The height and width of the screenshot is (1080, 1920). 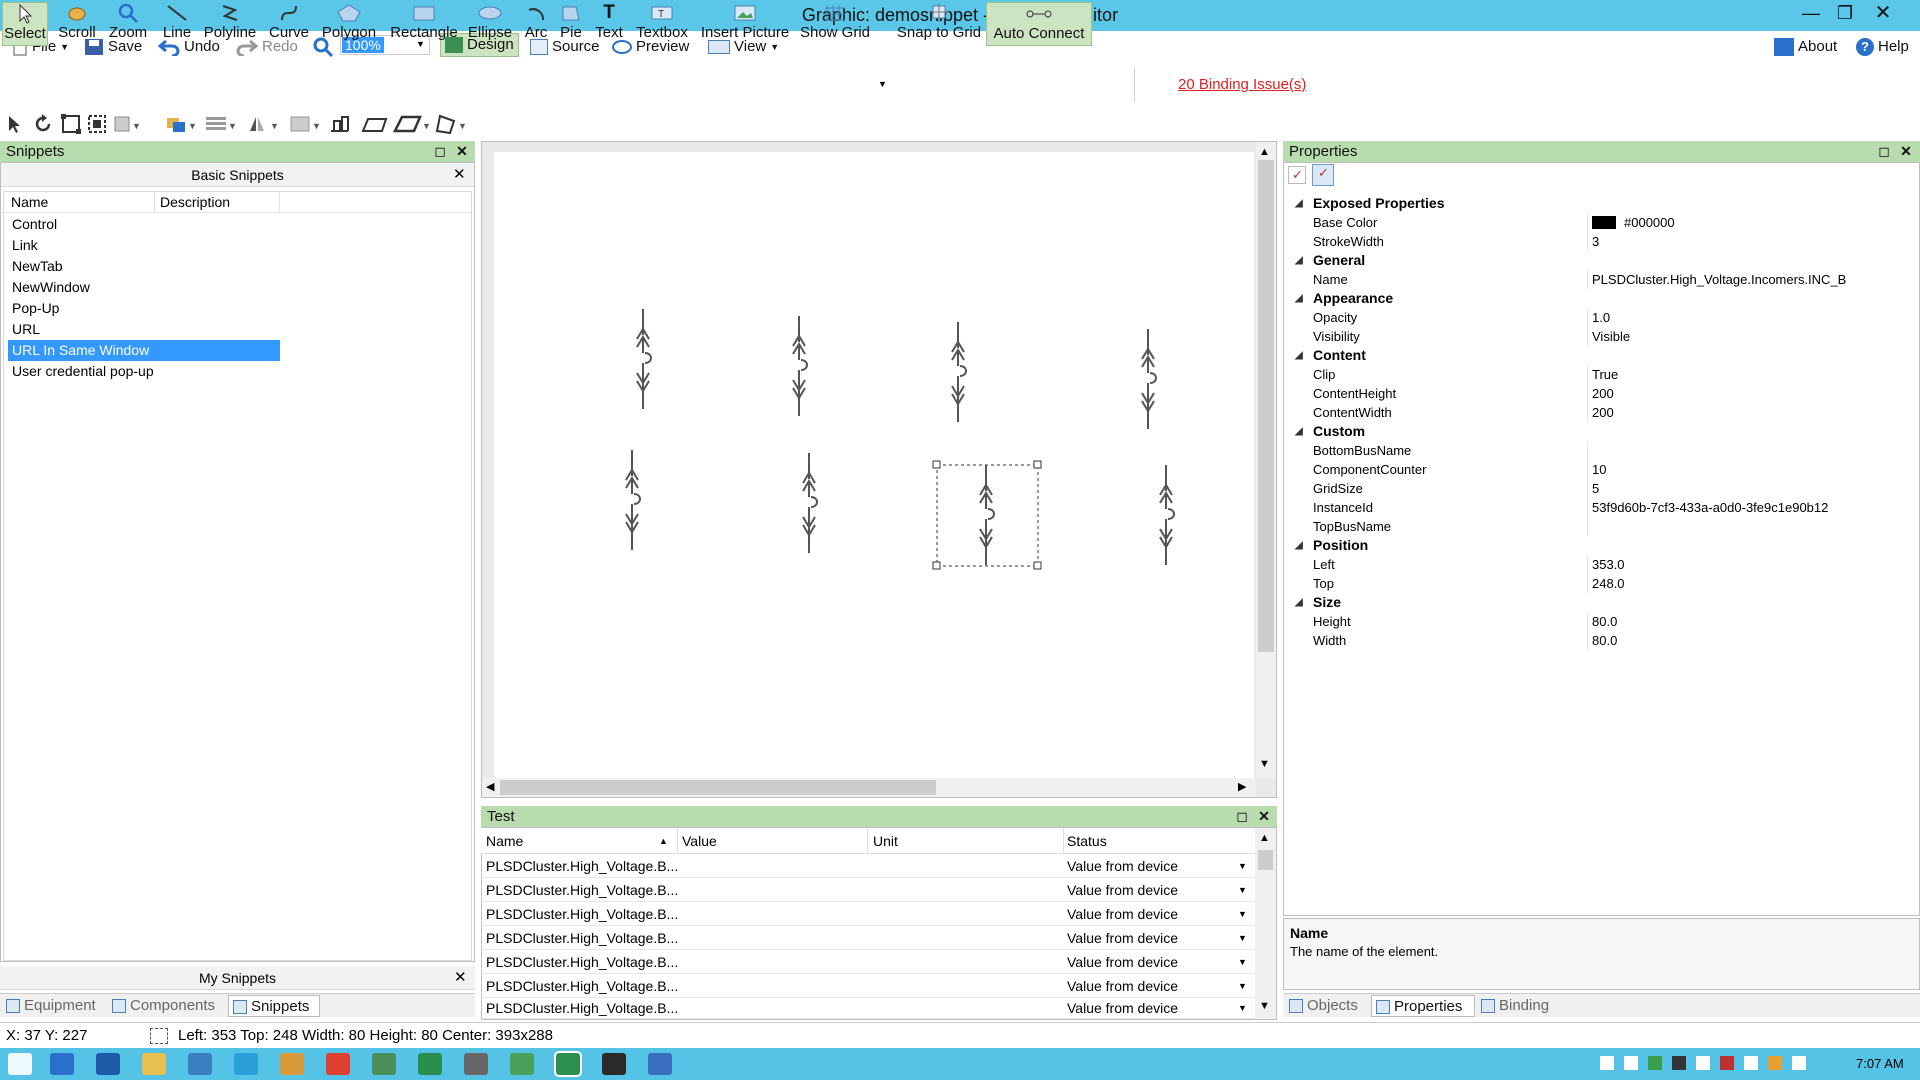 What do you see at coordinates (144, 224) in the screenshot?
I see `list-item: Control` at bounding box center [144, 224].